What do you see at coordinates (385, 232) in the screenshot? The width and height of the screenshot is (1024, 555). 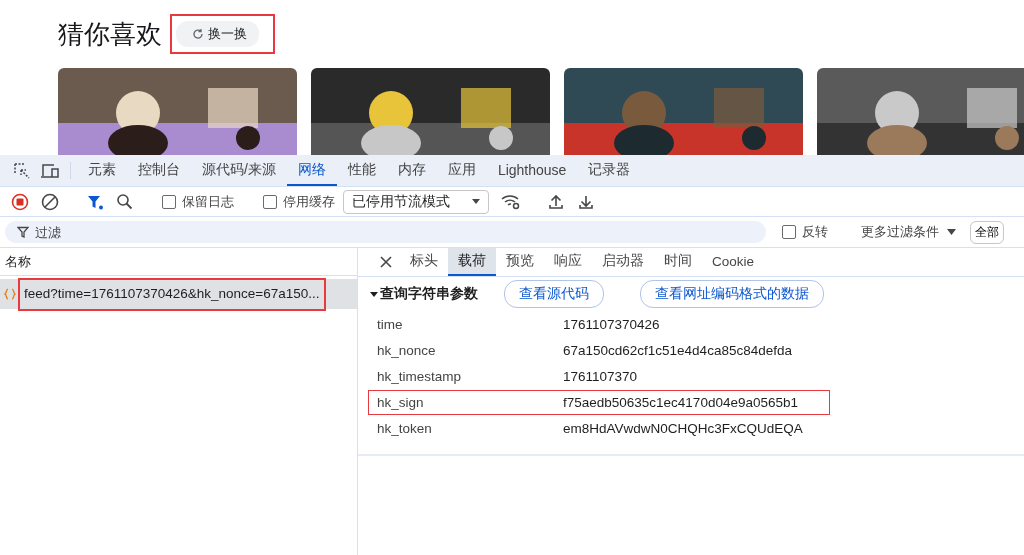 I see `filter-field: 过滤` at bounding box center [385, 232].